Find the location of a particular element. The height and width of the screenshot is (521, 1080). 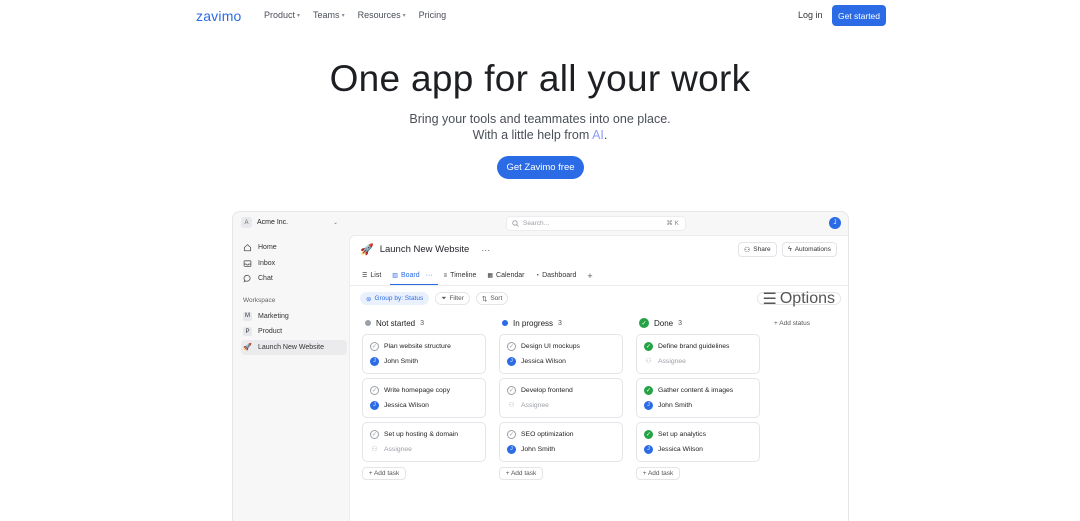

task-card: ✓ Write homepage copy J Jessica Wilson is located at coordinates (424, 398).